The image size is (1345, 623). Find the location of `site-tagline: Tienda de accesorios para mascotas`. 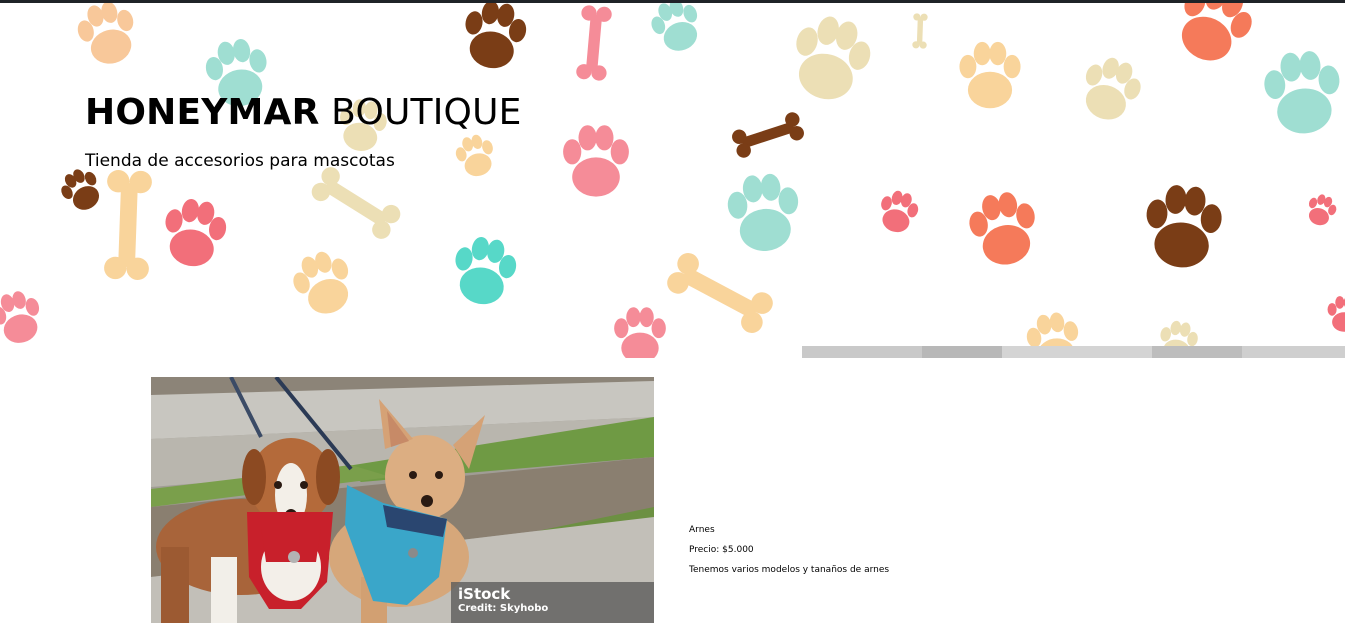

site-tagline: Tienda de accesorios para mascotas is located at coordinates (240, 161).